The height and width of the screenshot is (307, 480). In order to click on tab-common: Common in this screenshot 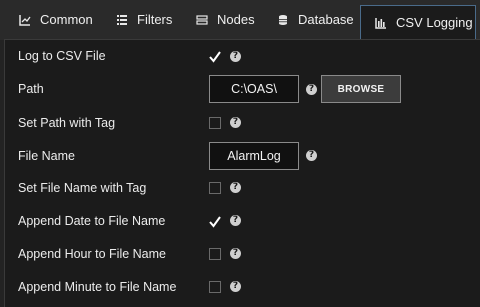, I will do `click(55, 19)`.